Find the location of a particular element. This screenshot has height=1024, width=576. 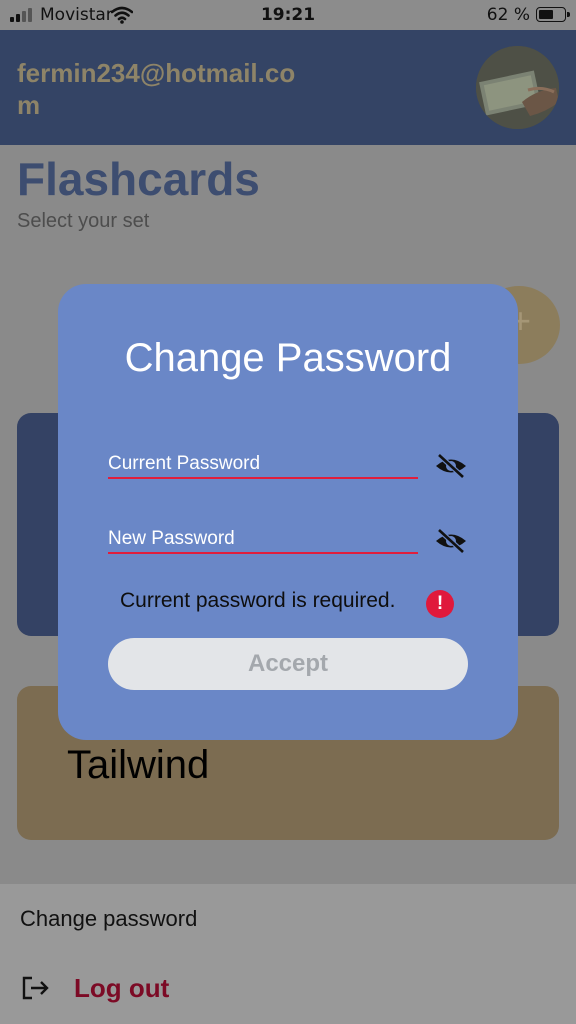

page-title: Flashcards is located at coordinates (138, 179).